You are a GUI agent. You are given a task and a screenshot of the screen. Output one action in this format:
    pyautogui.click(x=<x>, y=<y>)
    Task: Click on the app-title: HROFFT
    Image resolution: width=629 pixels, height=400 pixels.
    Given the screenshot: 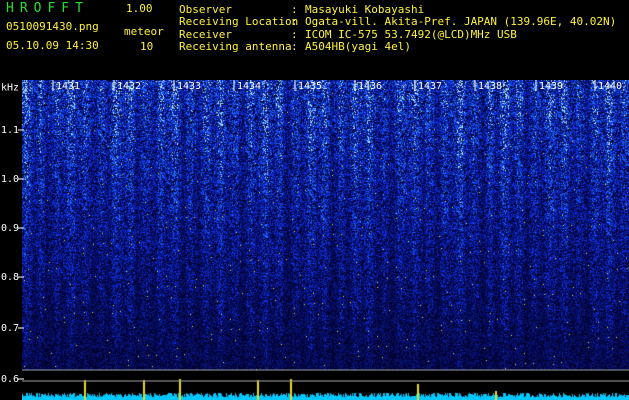 What is the action you would take?
    pyautogui.click(x=47, y=8)
    